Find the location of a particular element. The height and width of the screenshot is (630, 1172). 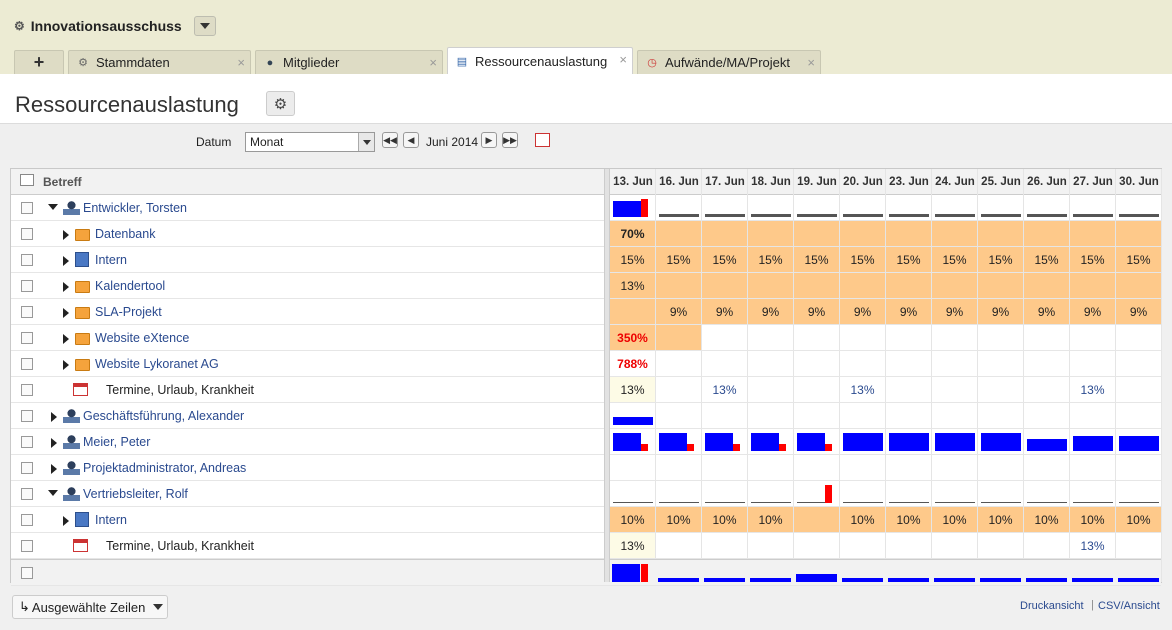

table-row: Termine, Urlaub, Krankheit 13% 13% is located at coordinates (586, 546).